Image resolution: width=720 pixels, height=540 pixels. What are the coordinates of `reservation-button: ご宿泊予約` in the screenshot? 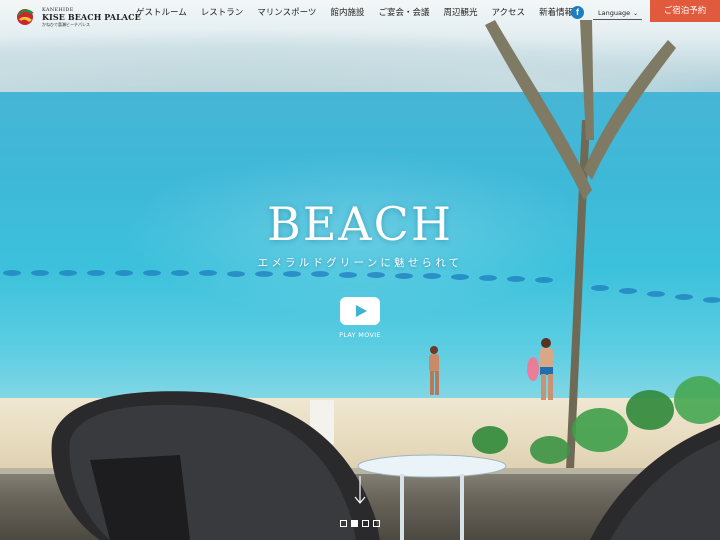 It's located at (685, 11).